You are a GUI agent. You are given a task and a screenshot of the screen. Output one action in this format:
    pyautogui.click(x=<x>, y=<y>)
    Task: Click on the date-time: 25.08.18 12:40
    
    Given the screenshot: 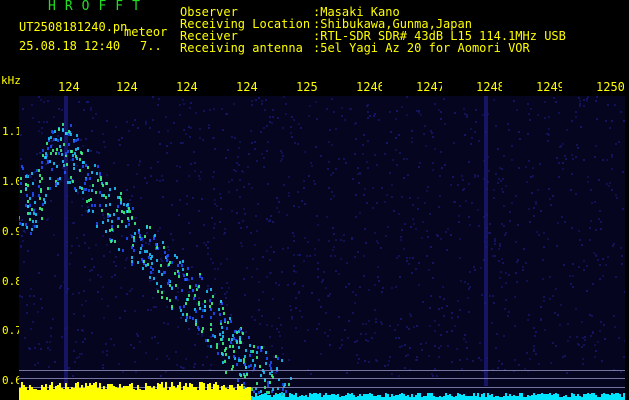 What is the action you would take?
    pyautogui.click(x=70, y=46)
    